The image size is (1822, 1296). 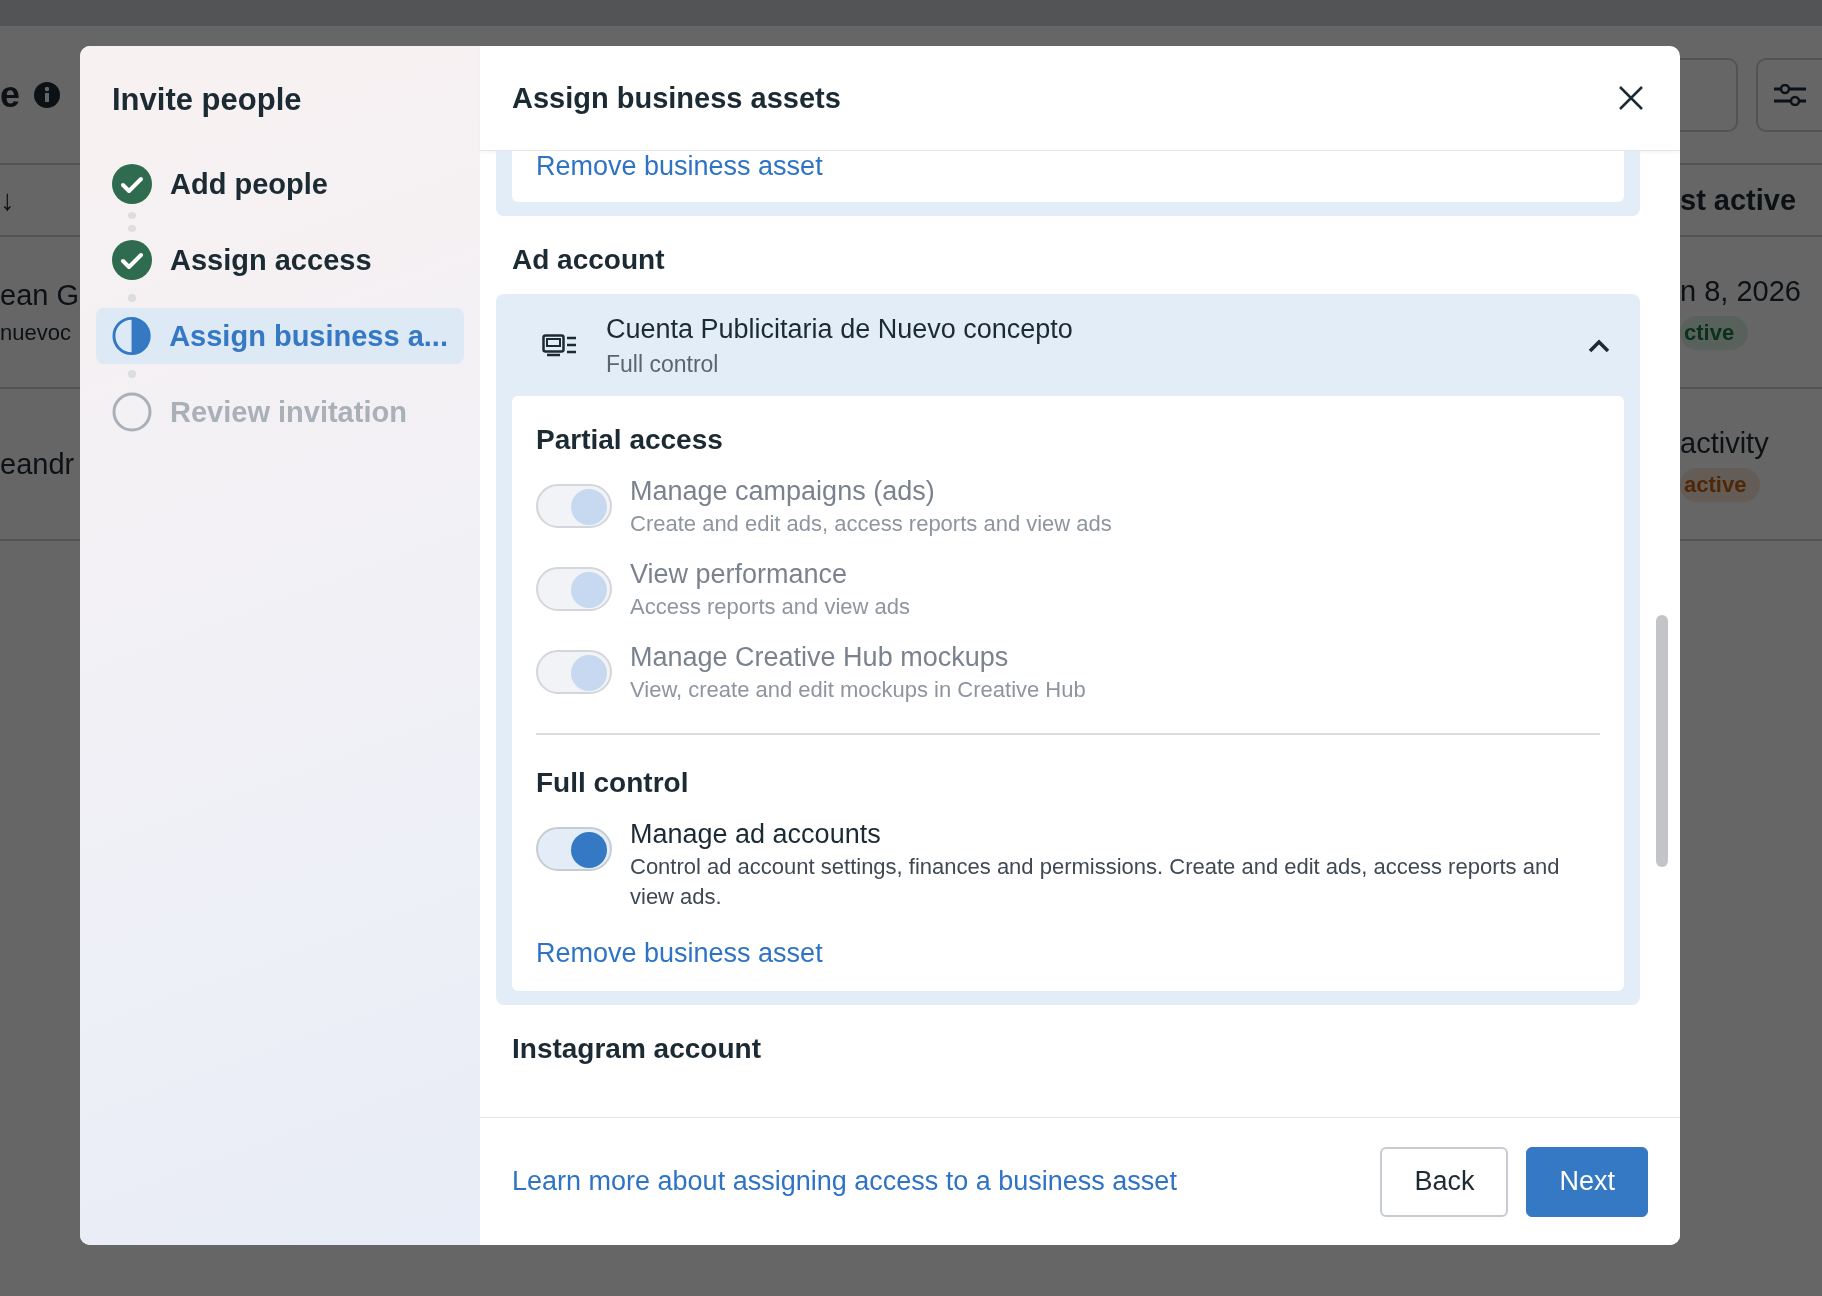 I want to click on permission-toggle, so click(x=574, y=849).